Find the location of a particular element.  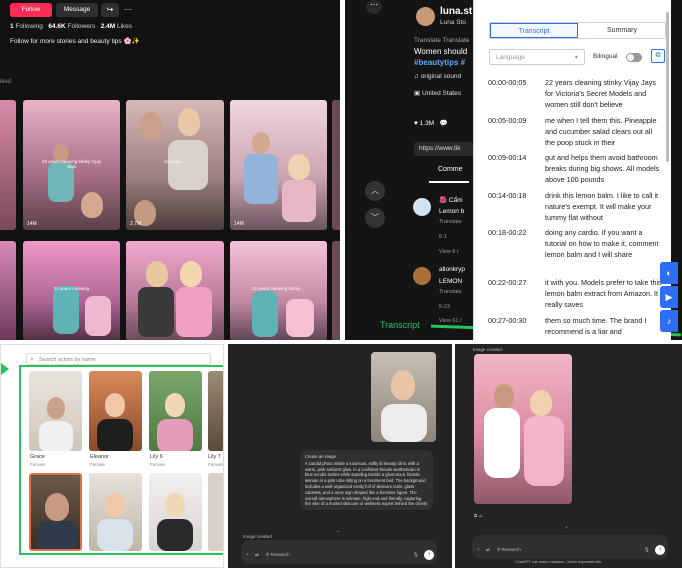

video-icon: ▶ is located at coordinates (669, 297).